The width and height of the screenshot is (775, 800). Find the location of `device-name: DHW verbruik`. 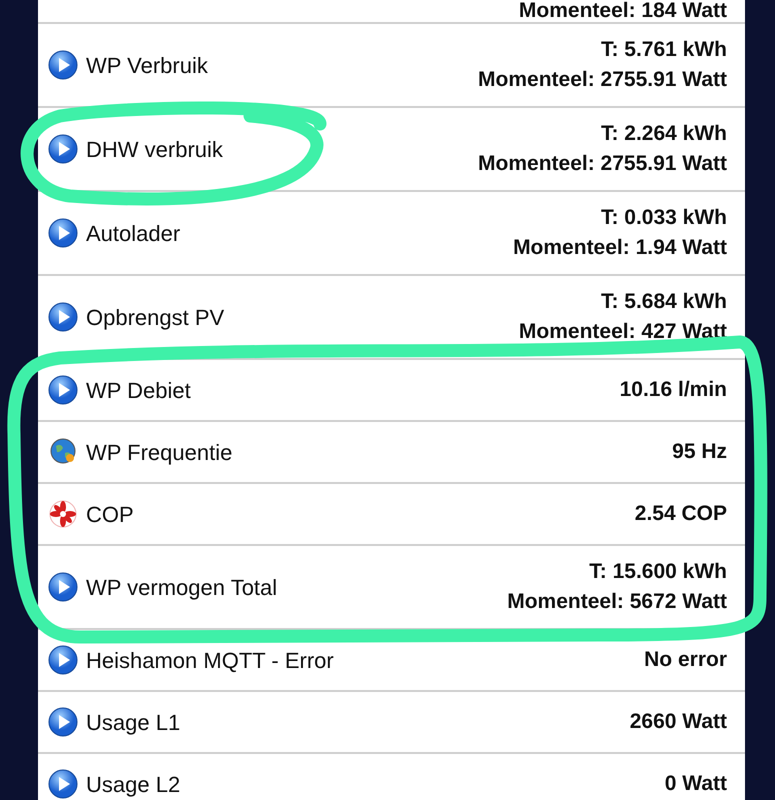

device-name: DHW verbruik is located at coordinates (154, 150).